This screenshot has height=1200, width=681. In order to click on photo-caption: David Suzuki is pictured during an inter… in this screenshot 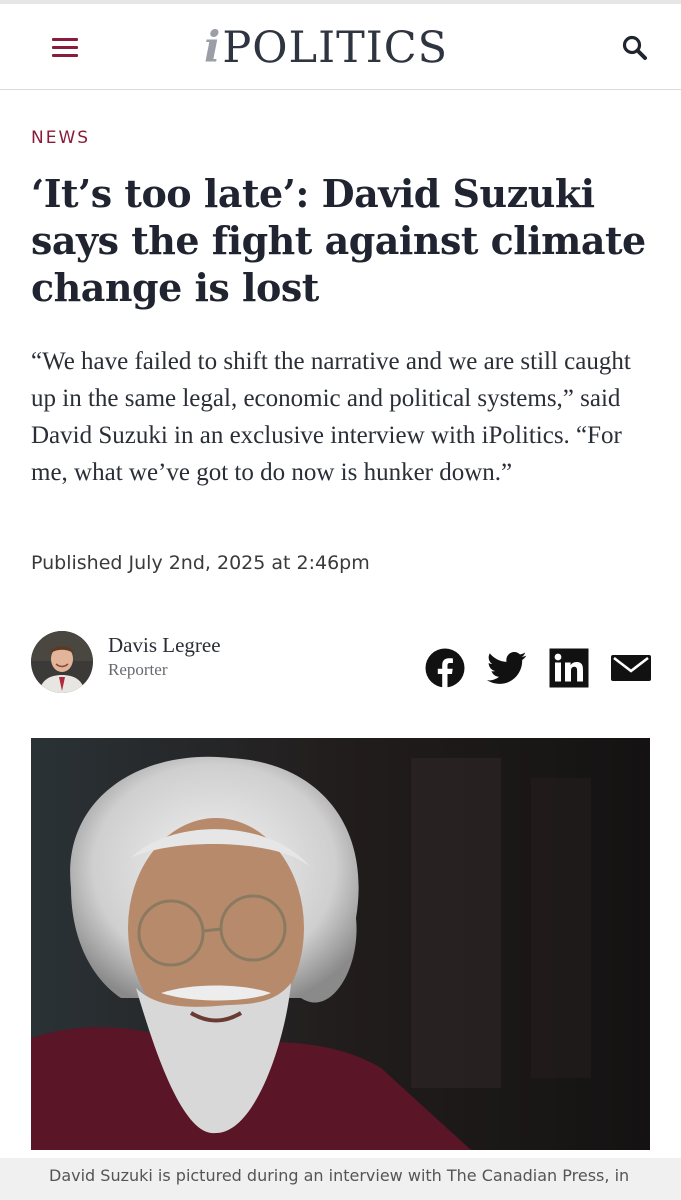, I will do `click(340, 1179)`.